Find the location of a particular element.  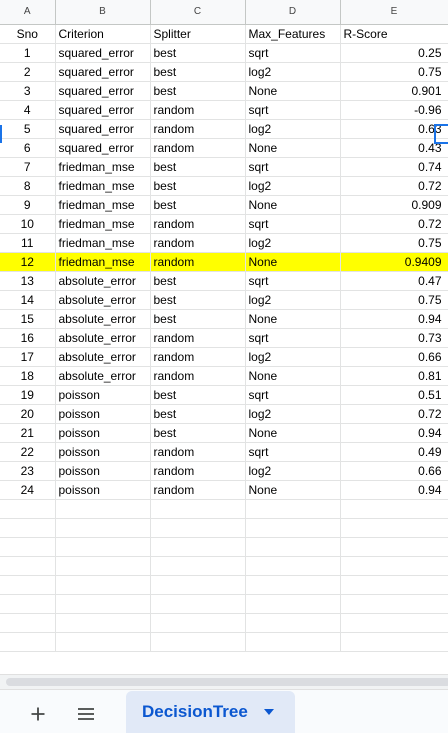

r-score-cell: 0.75 is located at coordinates (394, 72).